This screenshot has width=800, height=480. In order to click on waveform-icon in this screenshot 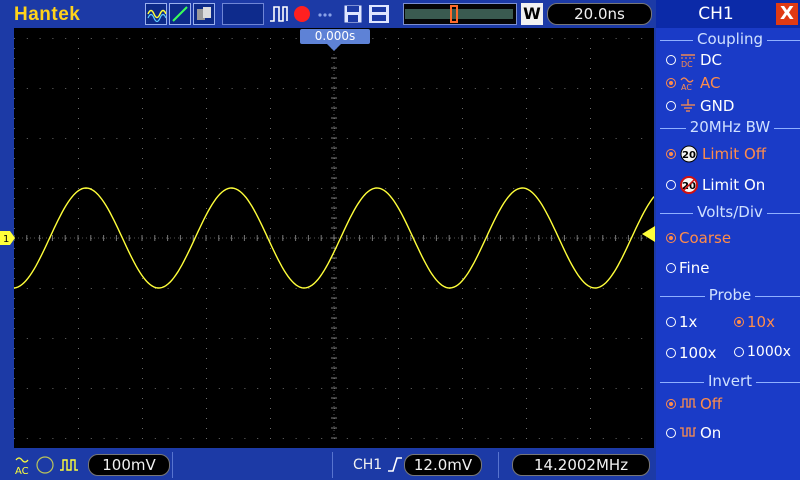, I will do `click(156, 14)`.